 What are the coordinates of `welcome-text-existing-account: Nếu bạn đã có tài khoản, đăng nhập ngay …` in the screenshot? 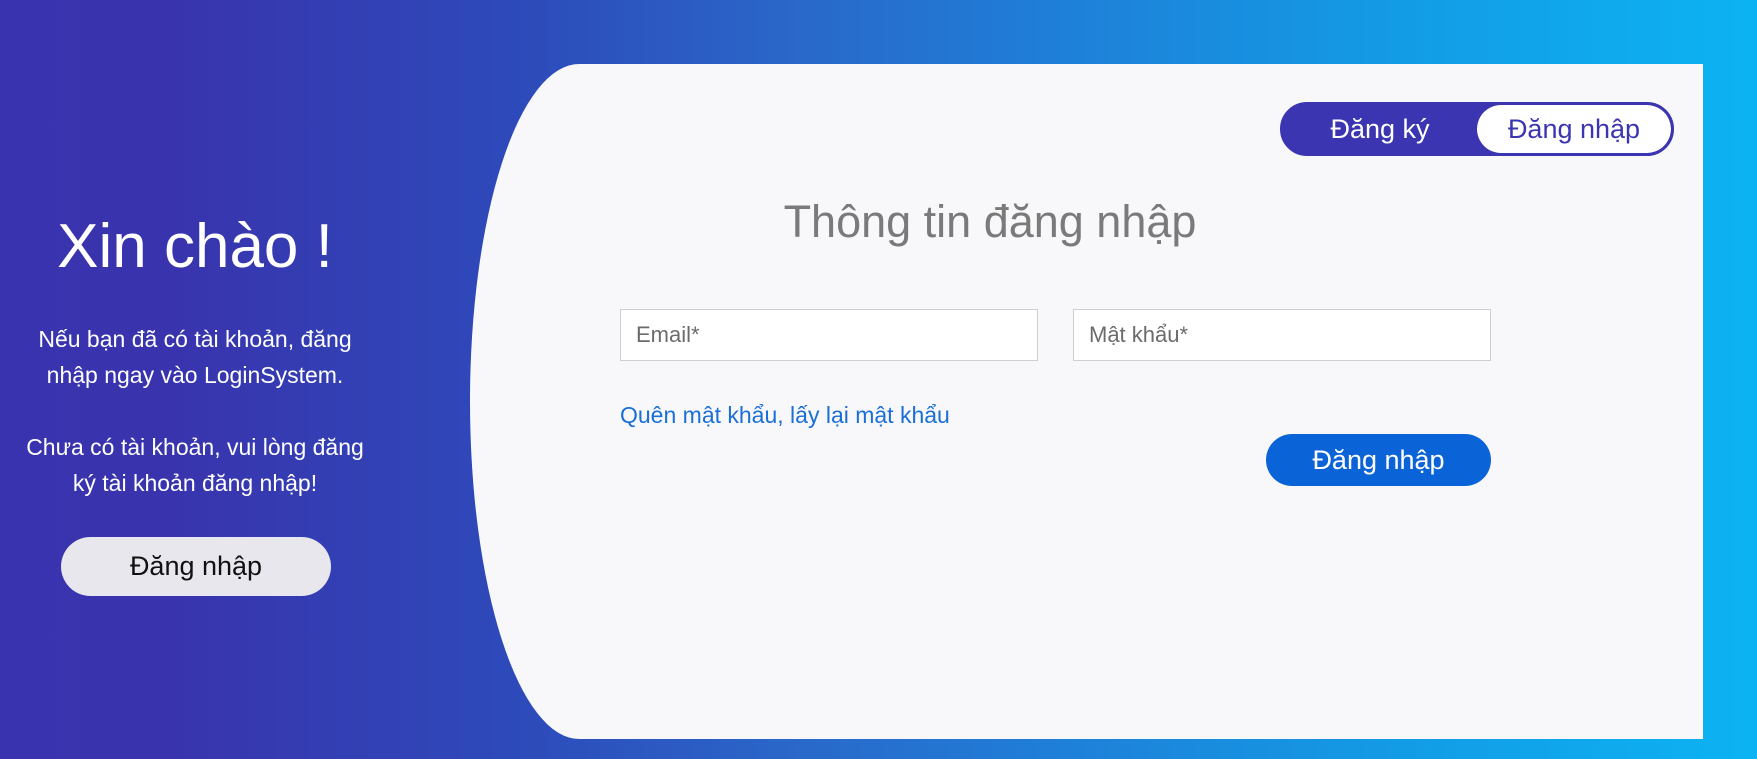 It's located at (195, 357).